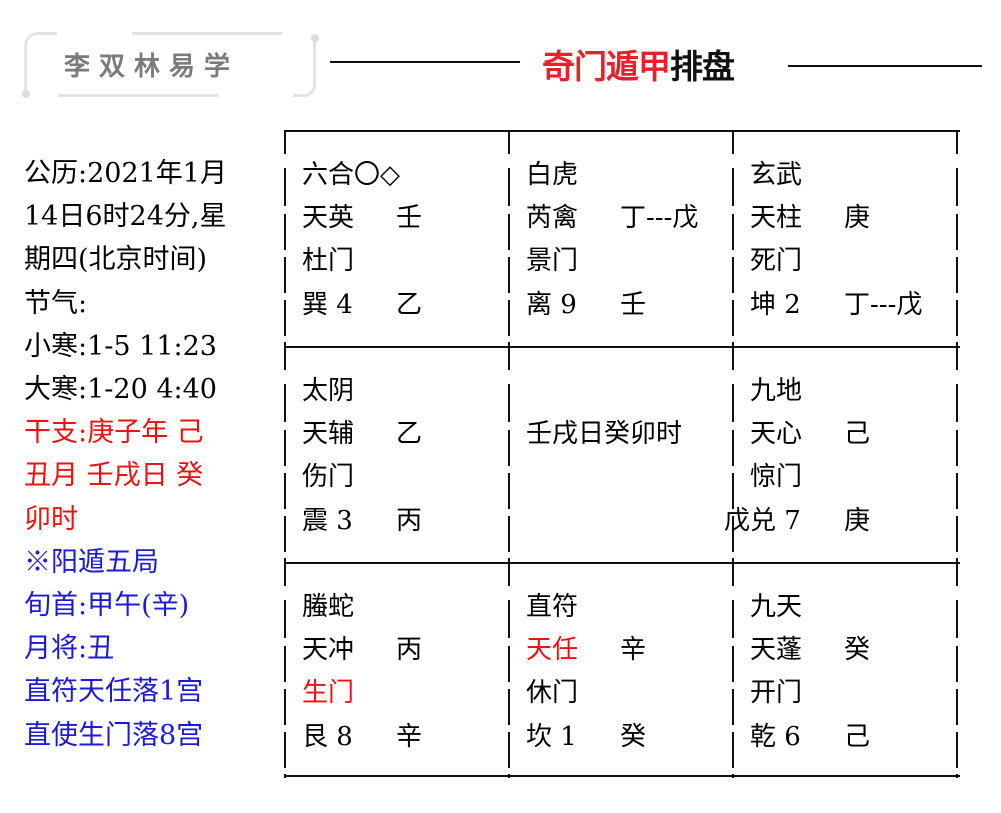 The width and height of the screenshot is (1001, 813). I want to click on trigram-row: 巽 4 乙, so click(409, 305).